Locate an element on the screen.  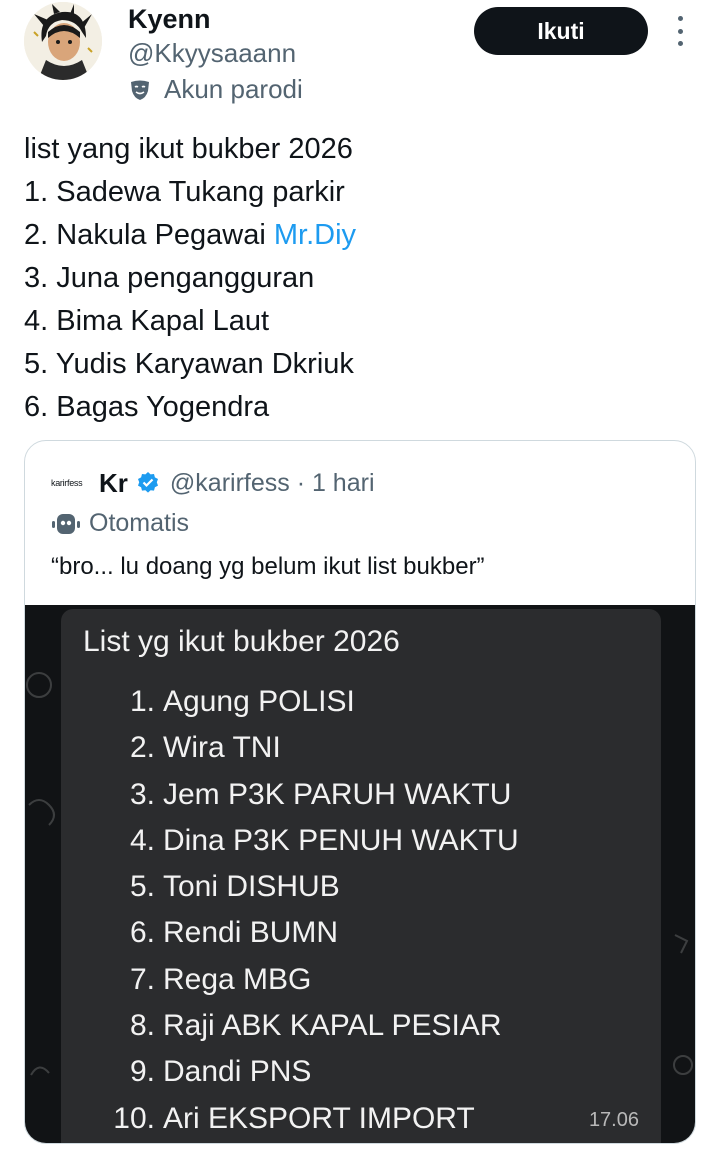
list-number: 10. is located at coordinates (134, 1118).